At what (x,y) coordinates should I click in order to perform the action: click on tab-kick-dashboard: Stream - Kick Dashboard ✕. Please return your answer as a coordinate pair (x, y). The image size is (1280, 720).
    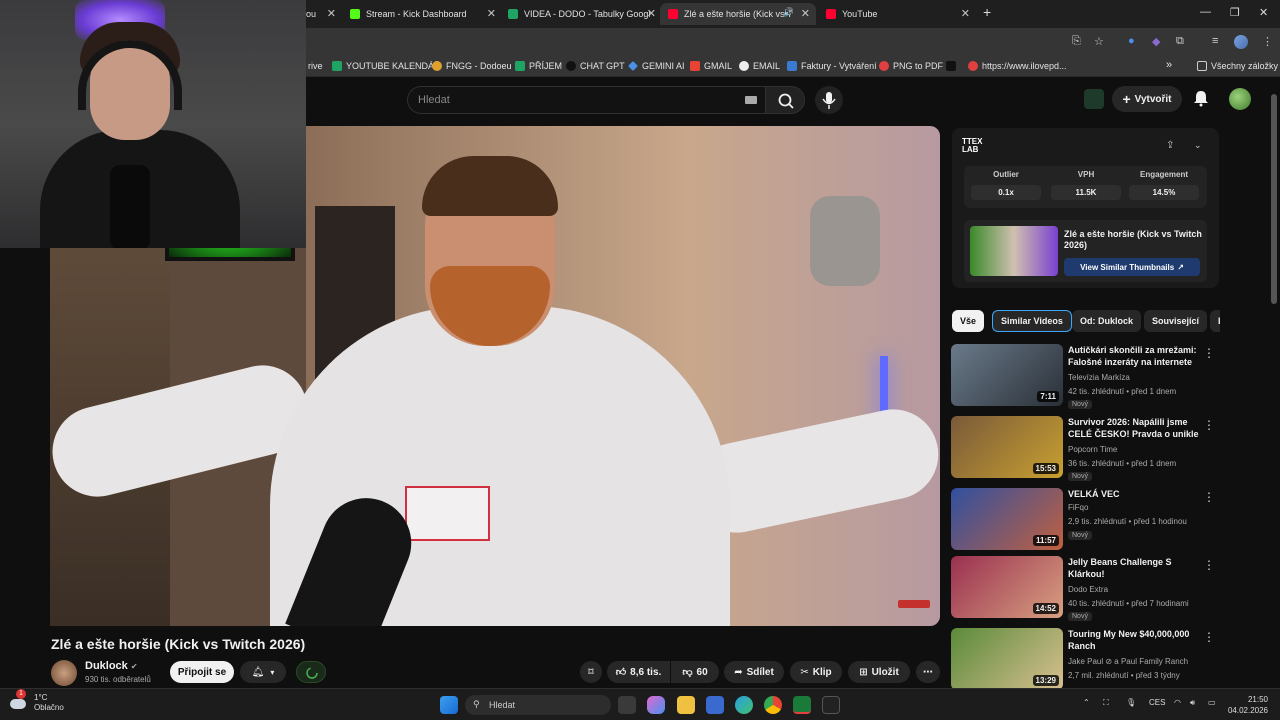
    Looking at the image, I should click on (423, 14).